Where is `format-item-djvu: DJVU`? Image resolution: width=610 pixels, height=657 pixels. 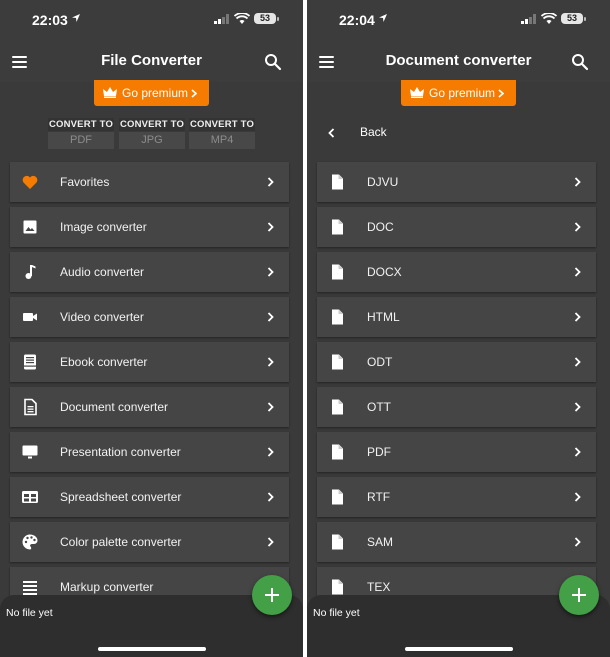 format-item-djvu: DJVU is located at coordinates (456, 182).